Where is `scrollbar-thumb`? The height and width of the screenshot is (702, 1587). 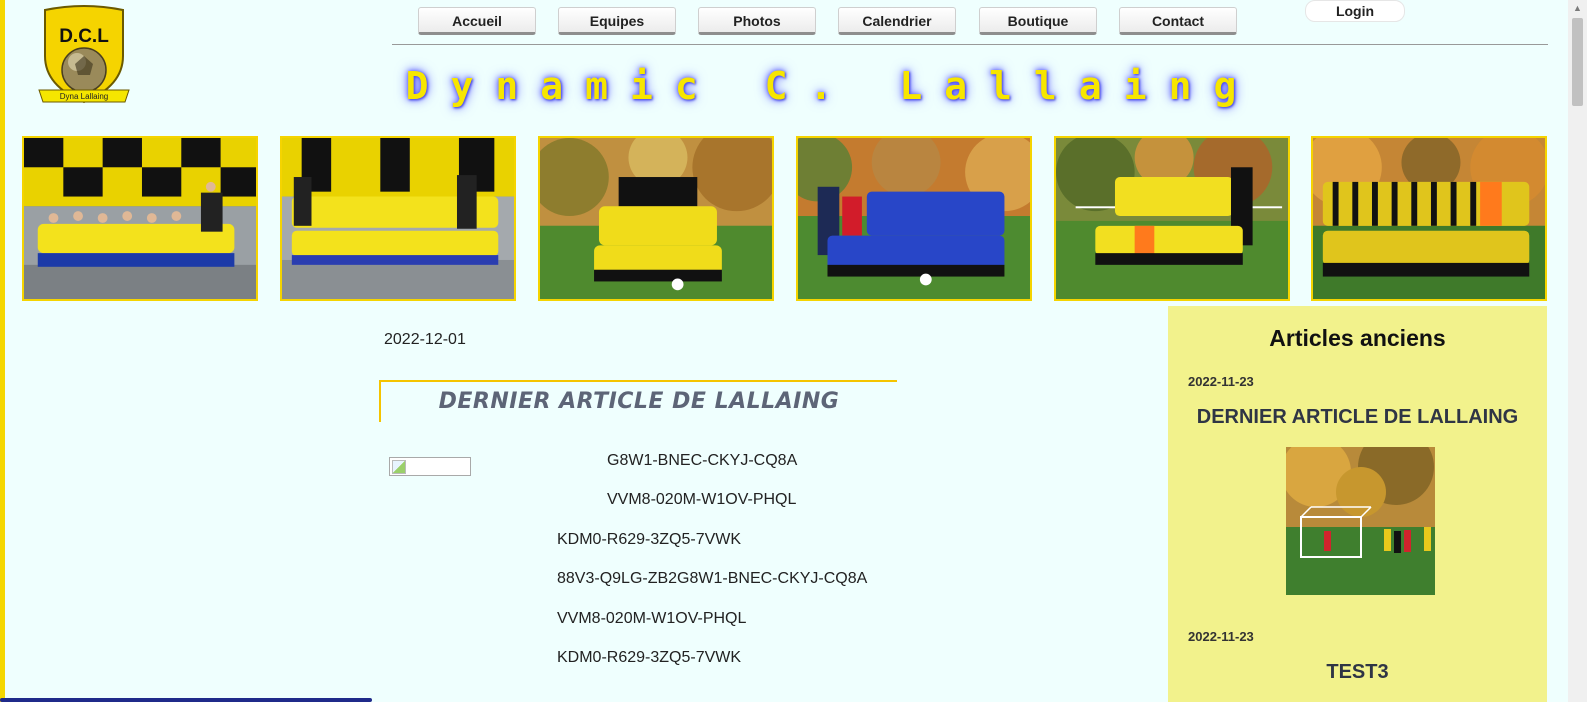
scrollbar-thumb is located at coordinates (1577, 62).